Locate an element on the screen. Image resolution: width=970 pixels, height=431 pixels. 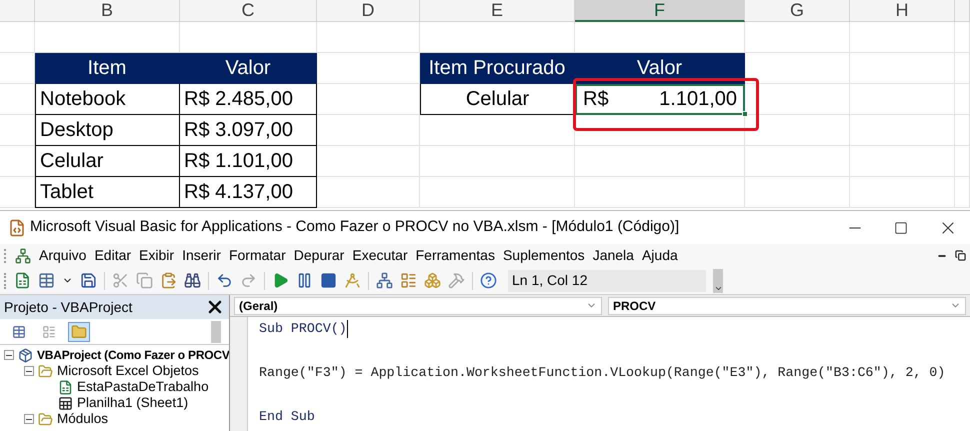
column-header: F is located at coordinates (660, 11).